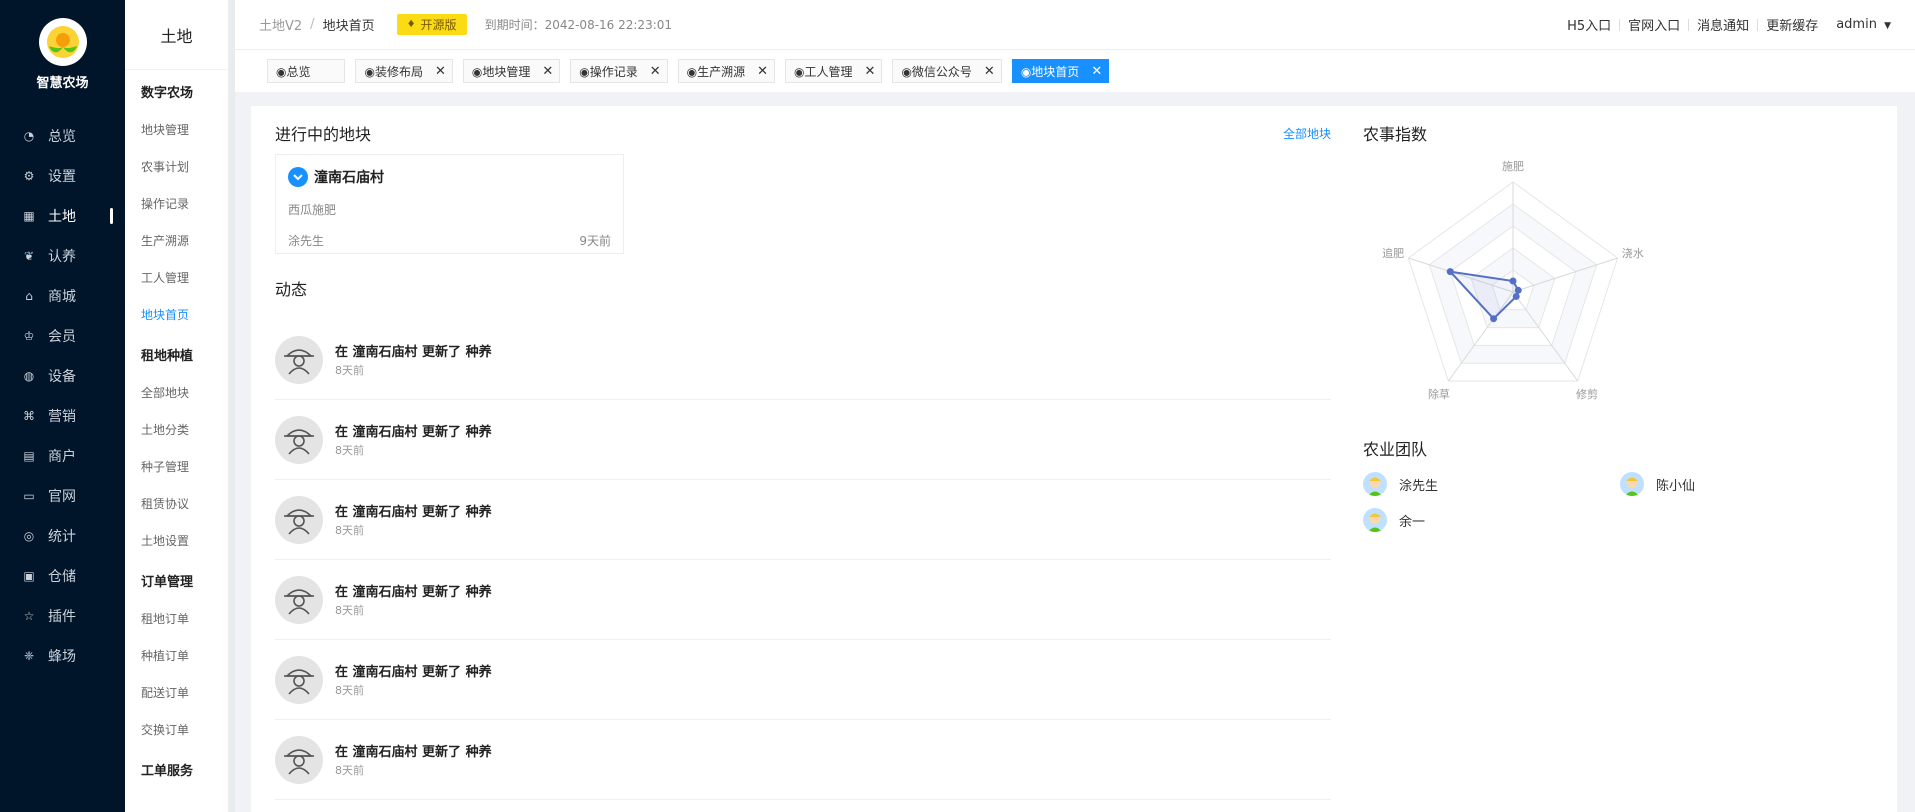 This screenshot has width=1915, height=812. What do you see at coordinates (29, 376) in the screenshot?
I see `device-icon: ◍` at bounding box center [29, 376].